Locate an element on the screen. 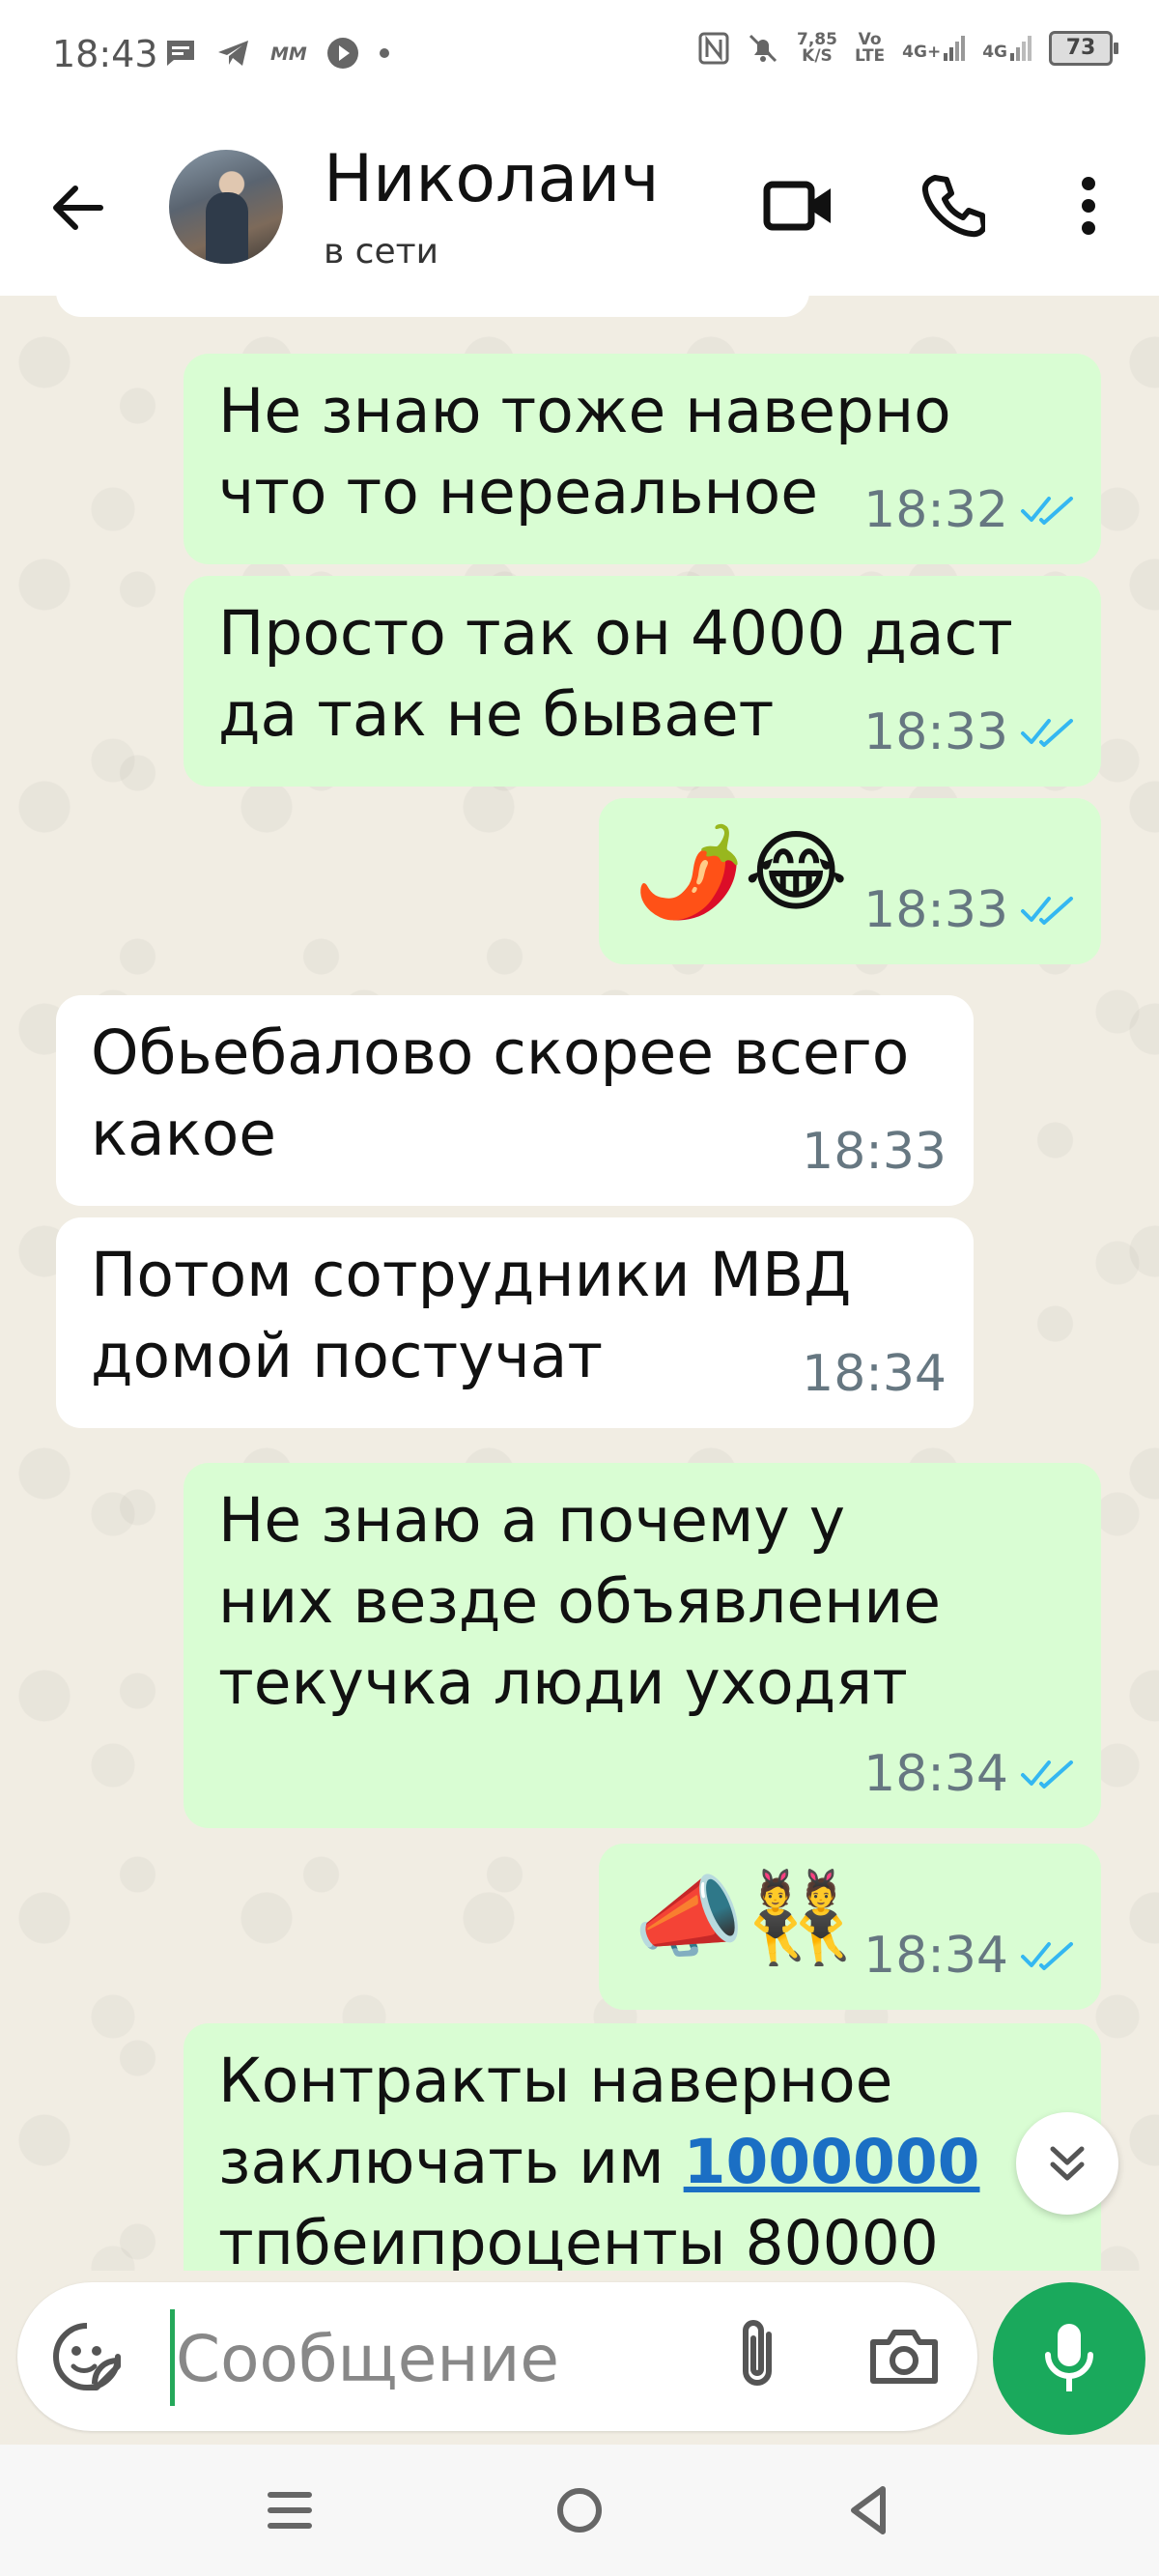  status-bar: 18:43 MM 7,85 K/S Vo LTE 4G+ 4G 73 is located at coordinates (579, 58).